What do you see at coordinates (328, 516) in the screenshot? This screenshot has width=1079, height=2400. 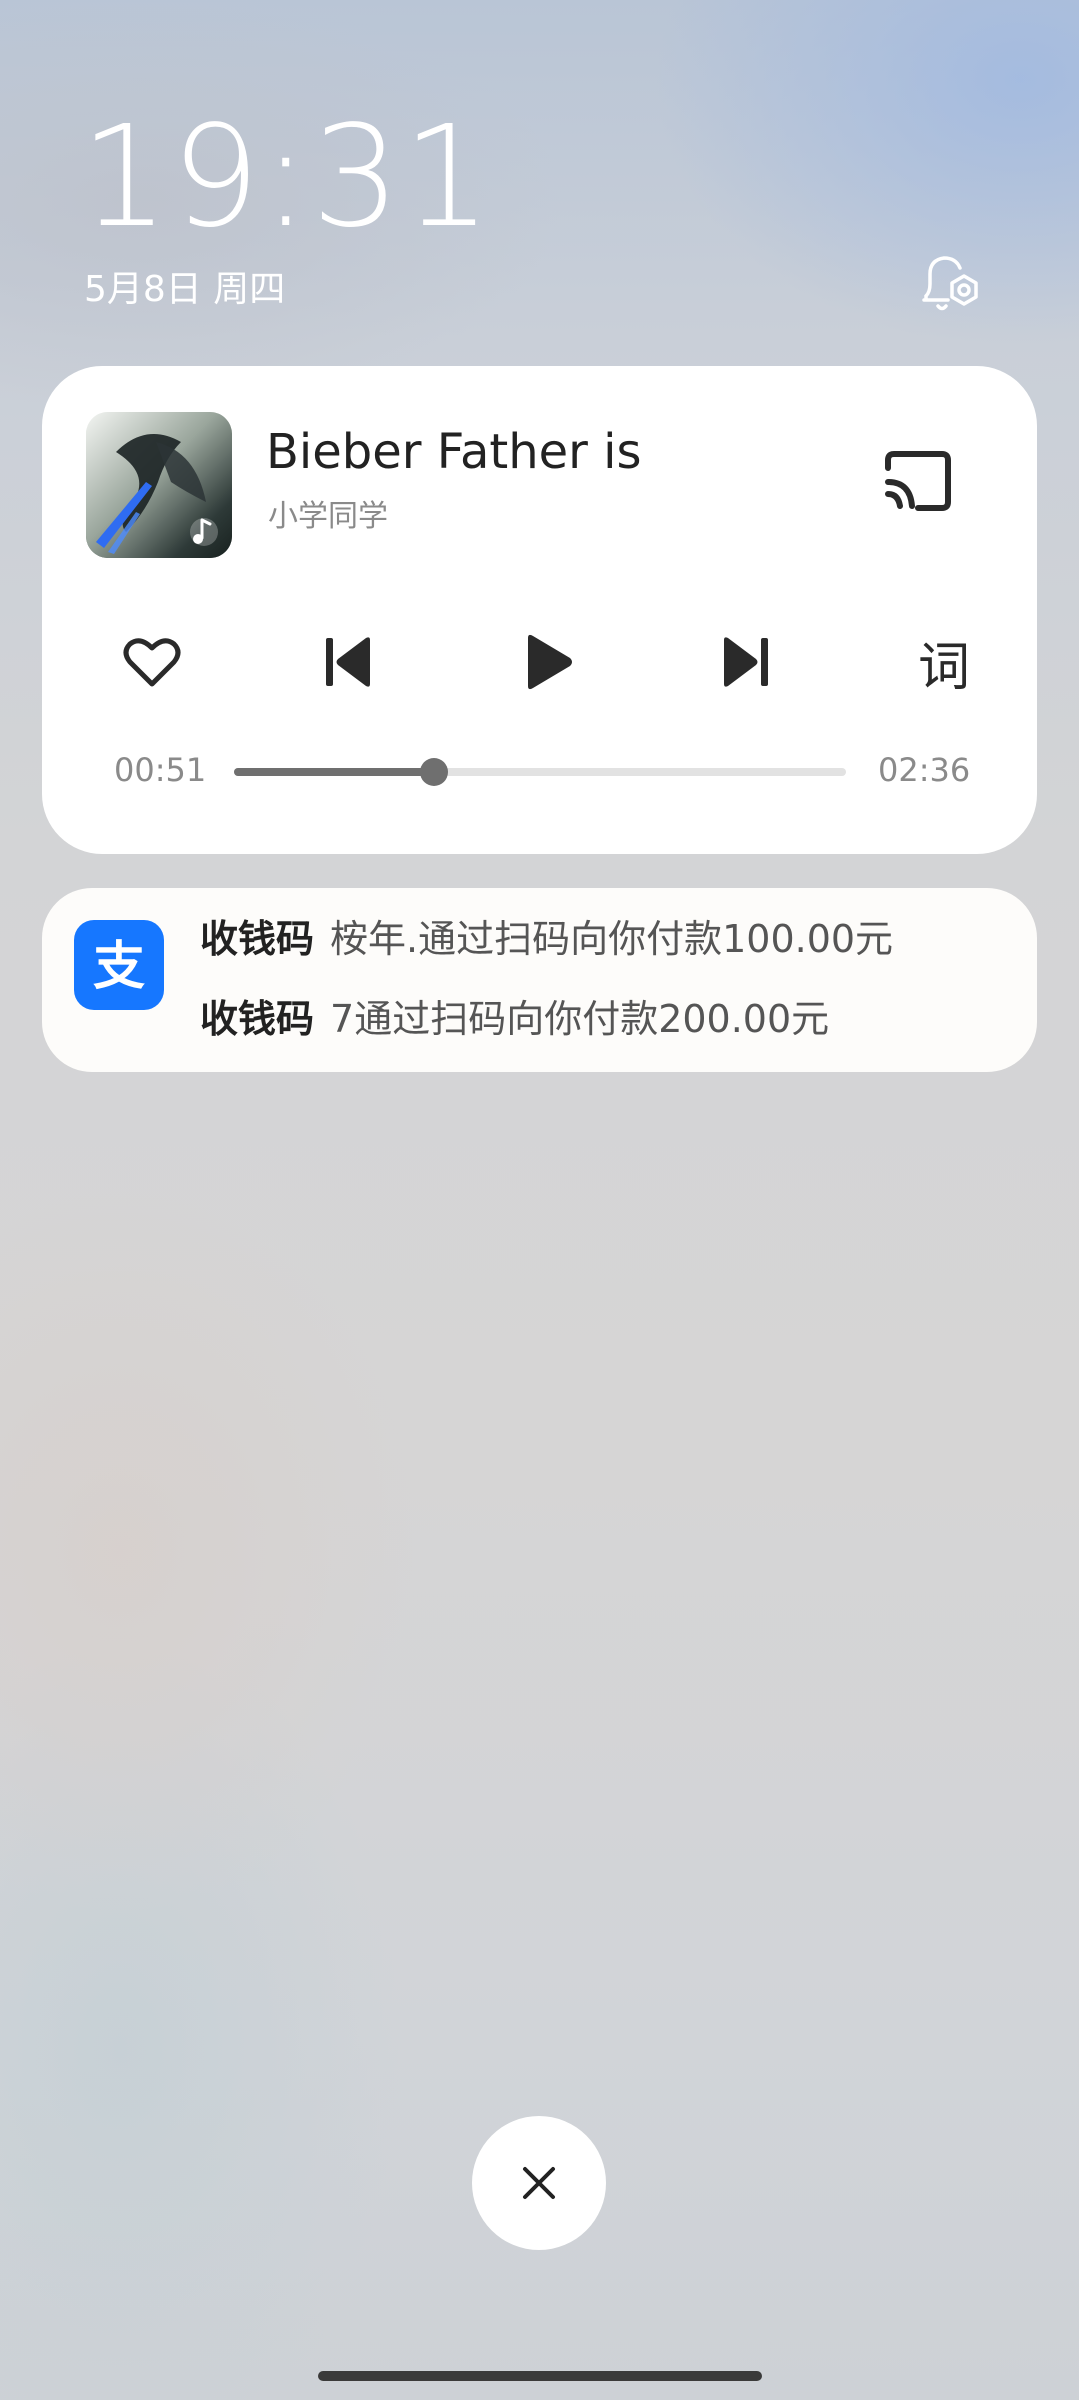 I see `track-artist: 小学同学` at bounding box center [328, 516].